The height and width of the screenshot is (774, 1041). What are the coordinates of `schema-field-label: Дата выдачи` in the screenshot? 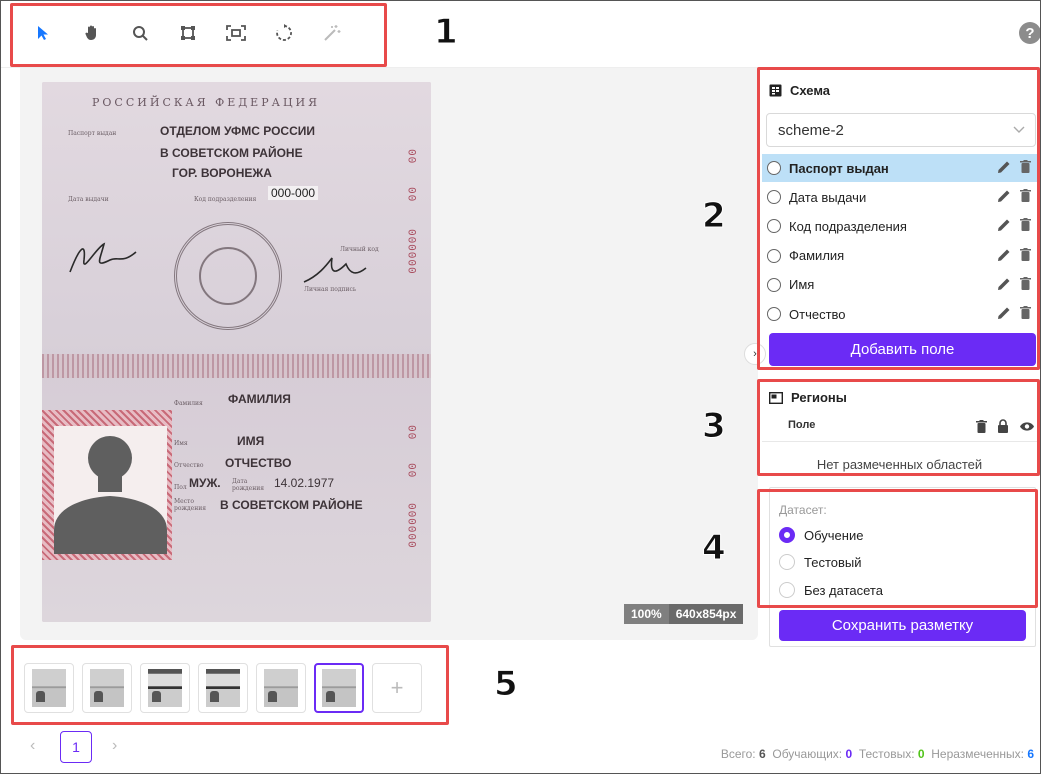 It's located at (828, 197).